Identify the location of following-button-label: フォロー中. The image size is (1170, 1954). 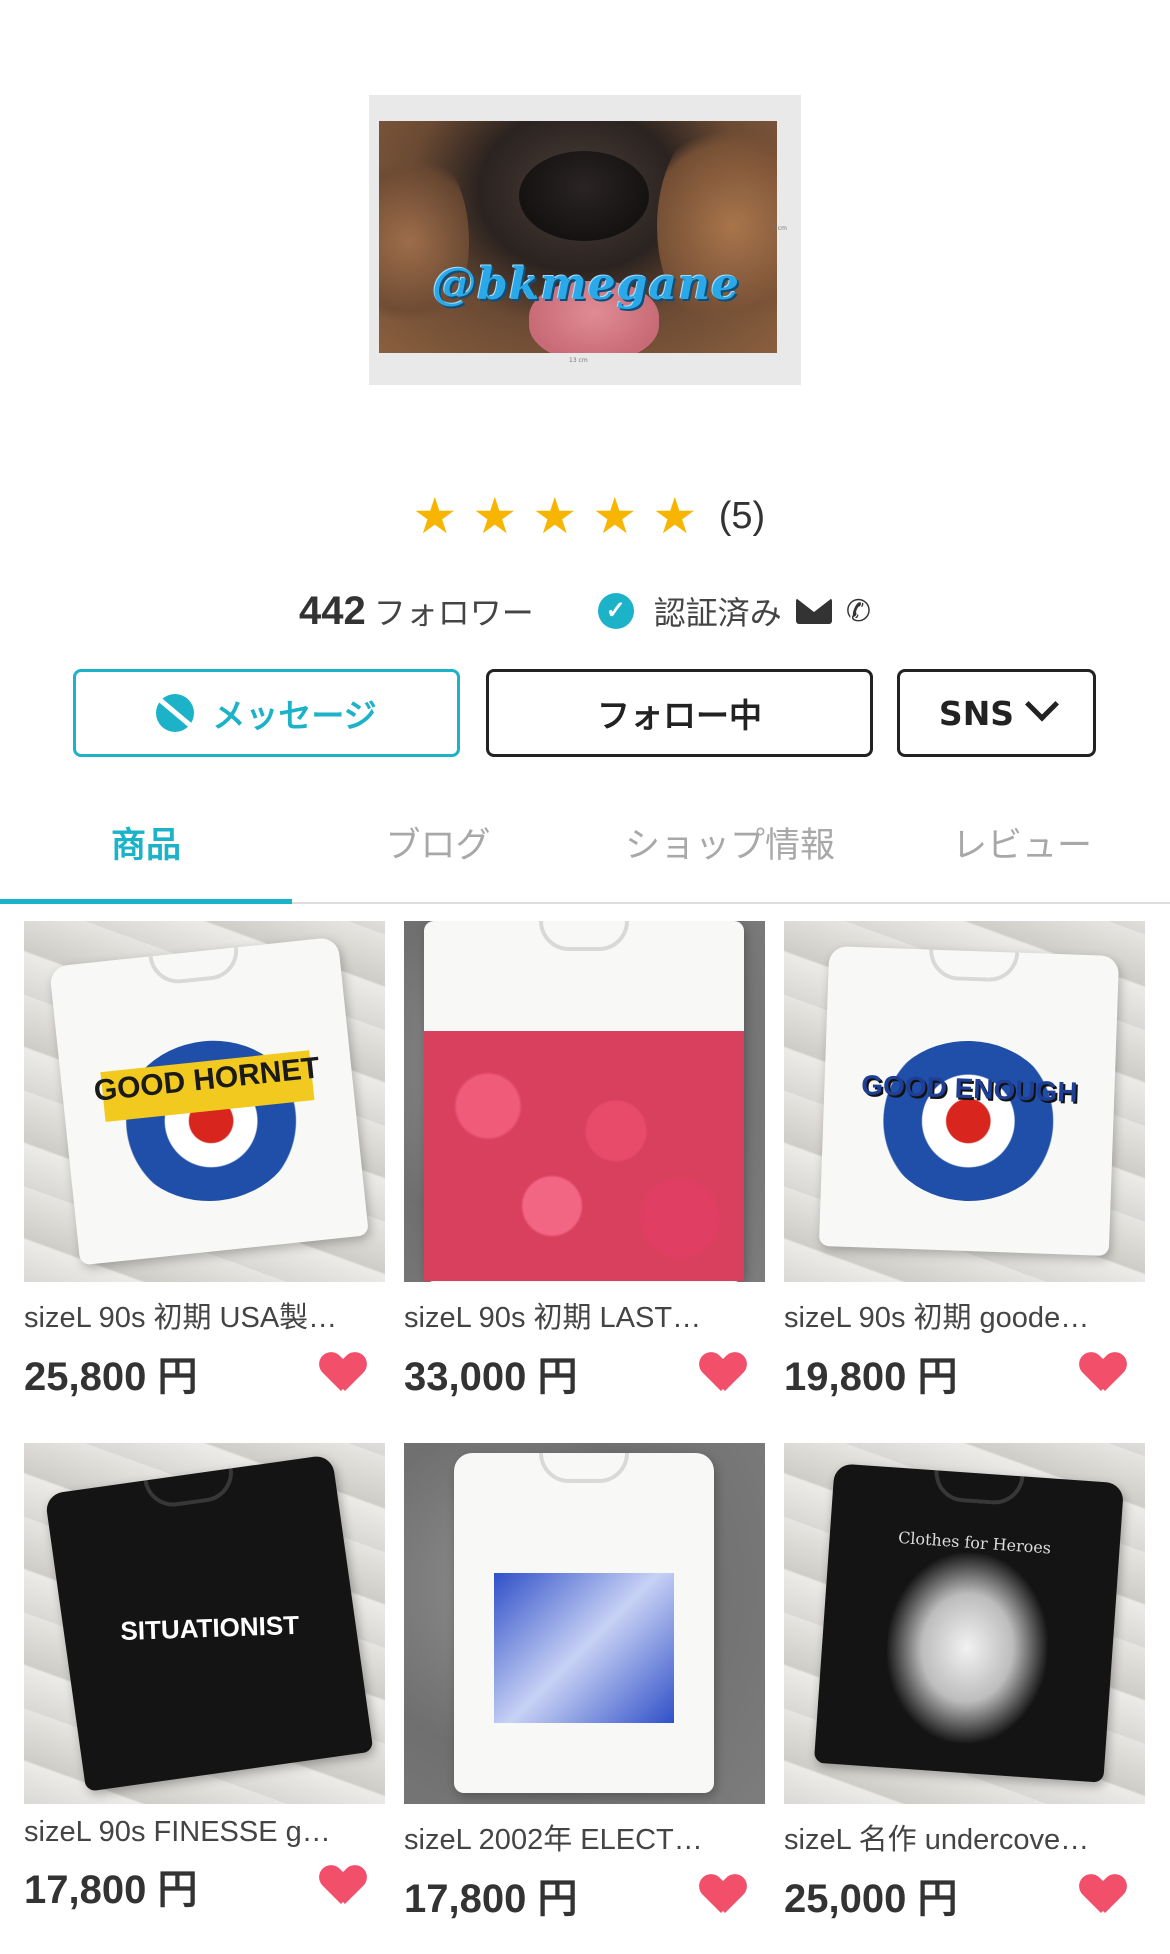
(679, 715).